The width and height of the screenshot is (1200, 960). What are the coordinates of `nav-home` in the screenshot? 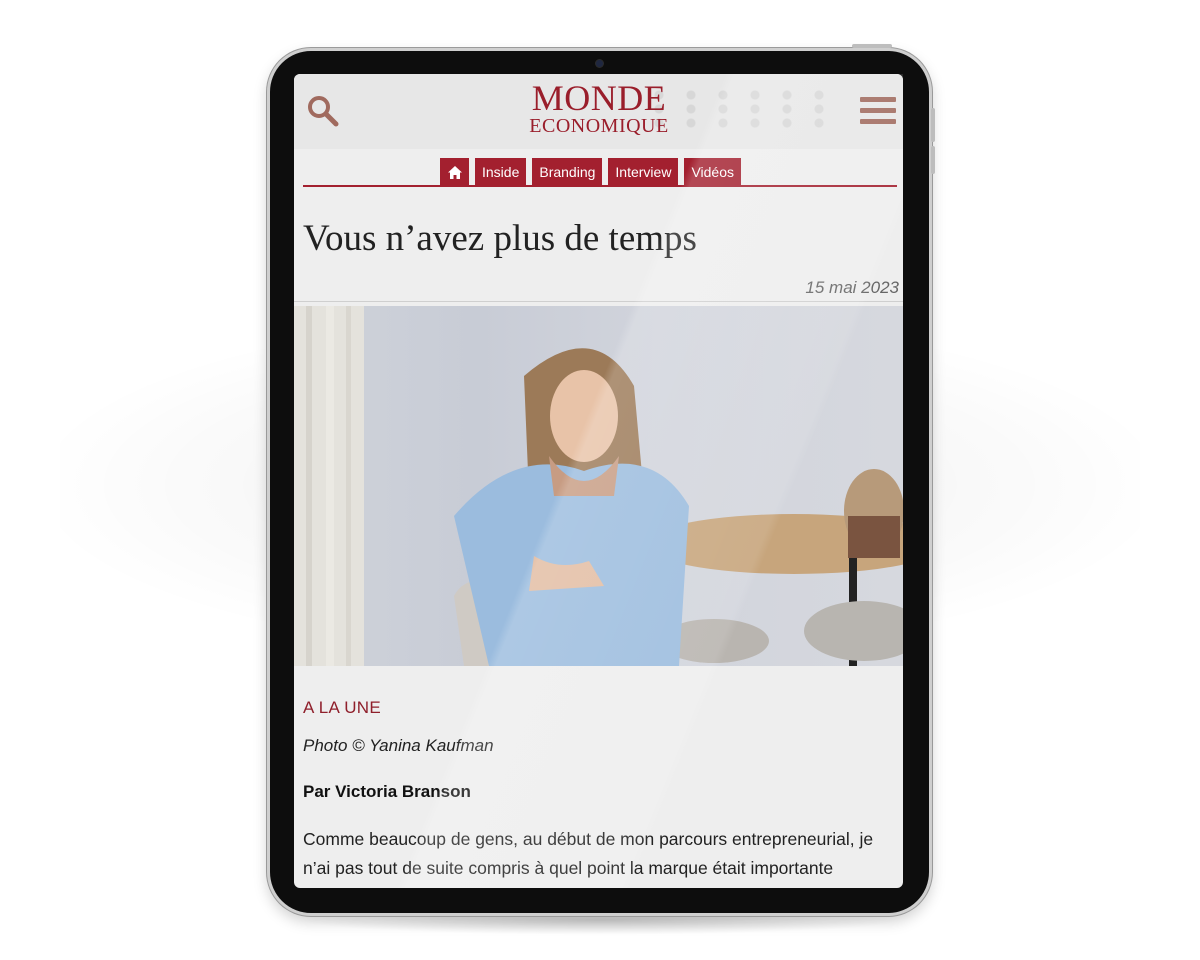 It's located at (454, 172).